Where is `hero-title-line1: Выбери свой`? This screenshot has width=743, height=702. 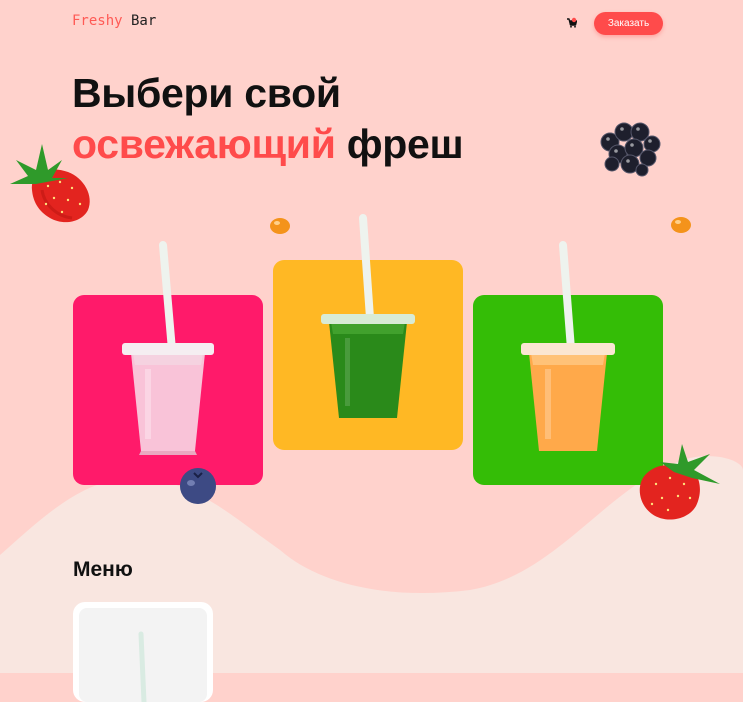
hero-title-line1: Выбери свой is located at coordinates (206, 93).